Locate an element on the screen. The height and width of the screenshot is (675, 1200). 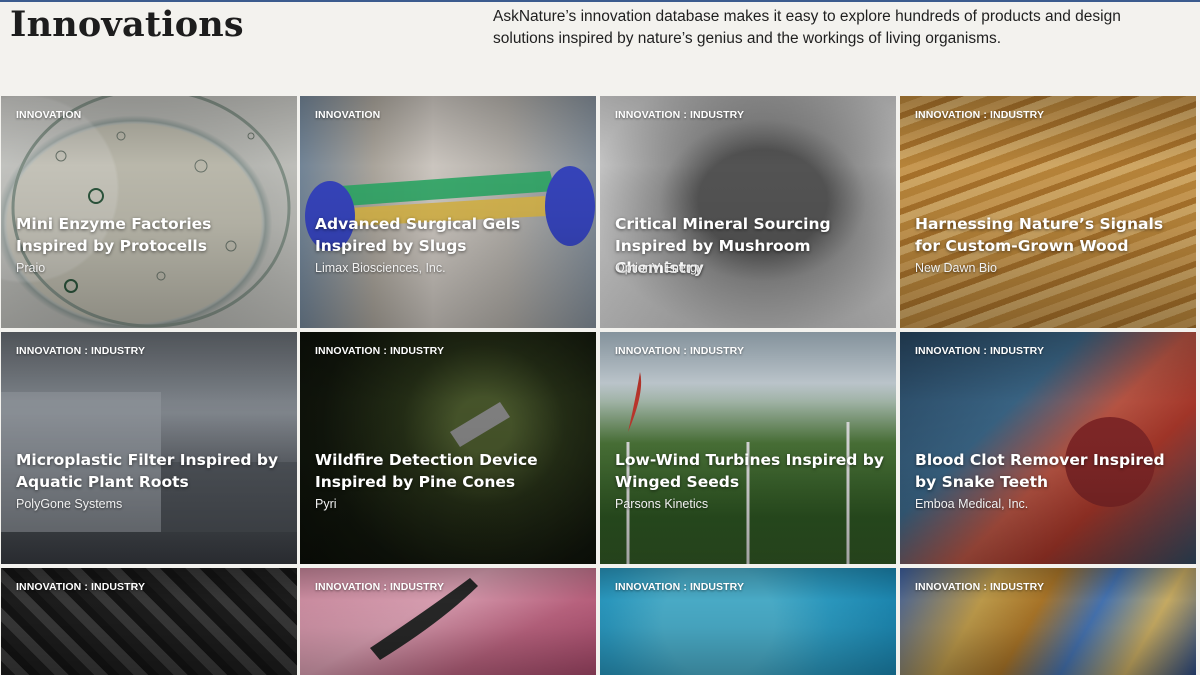
page-title: Innovations is located at coordinates (127, 24).